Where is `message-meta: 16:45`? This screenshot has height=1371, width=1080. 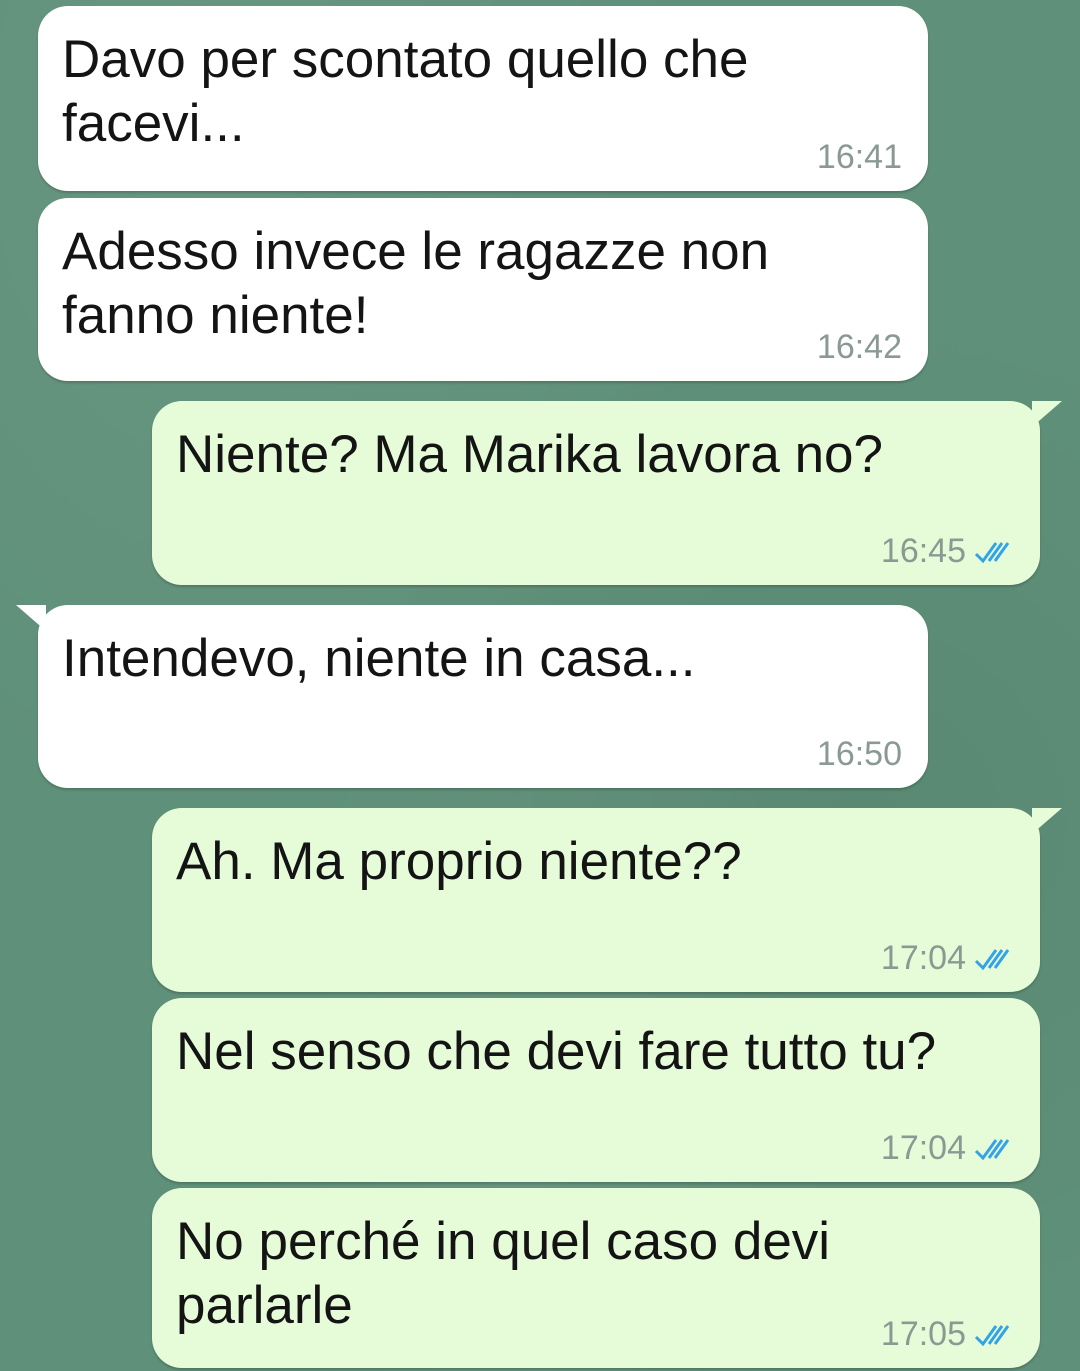
message-meta: 16:45 is located at coordinates (949, 551).